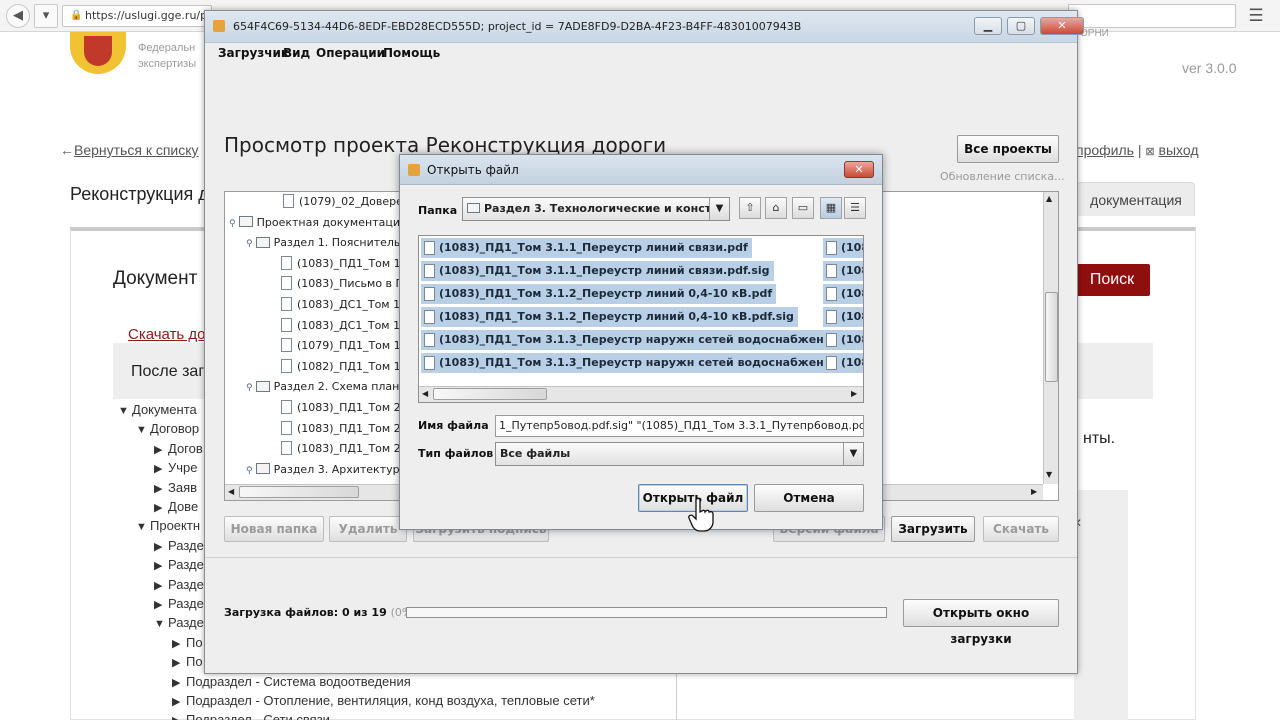 The height and width of the screenshot is (720, 1280). I want to click on file-list-hscrollbar: ◀ ▶, so click(641, 394).